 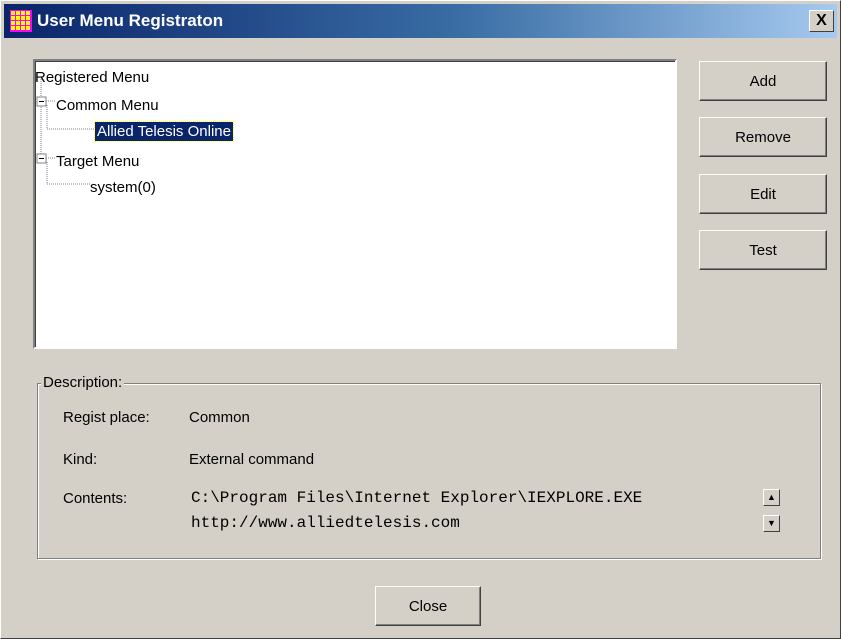 What do you see at coordinates (219, 417) in the screenshot?
I see `regist-place-value: Common` at bounding box center [219, 417].